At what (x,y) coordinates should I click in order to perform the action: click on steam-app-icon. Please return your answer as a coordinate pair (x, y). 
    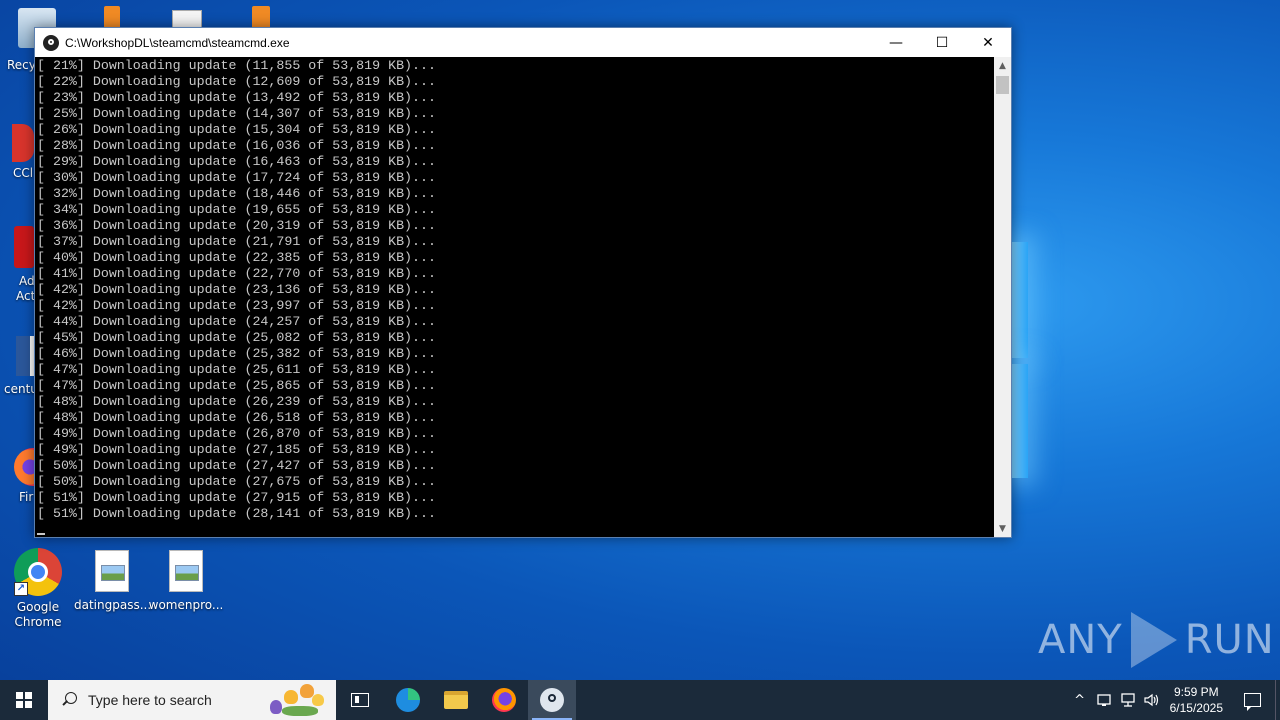
    Looking at the image, I should click on (51, 42).